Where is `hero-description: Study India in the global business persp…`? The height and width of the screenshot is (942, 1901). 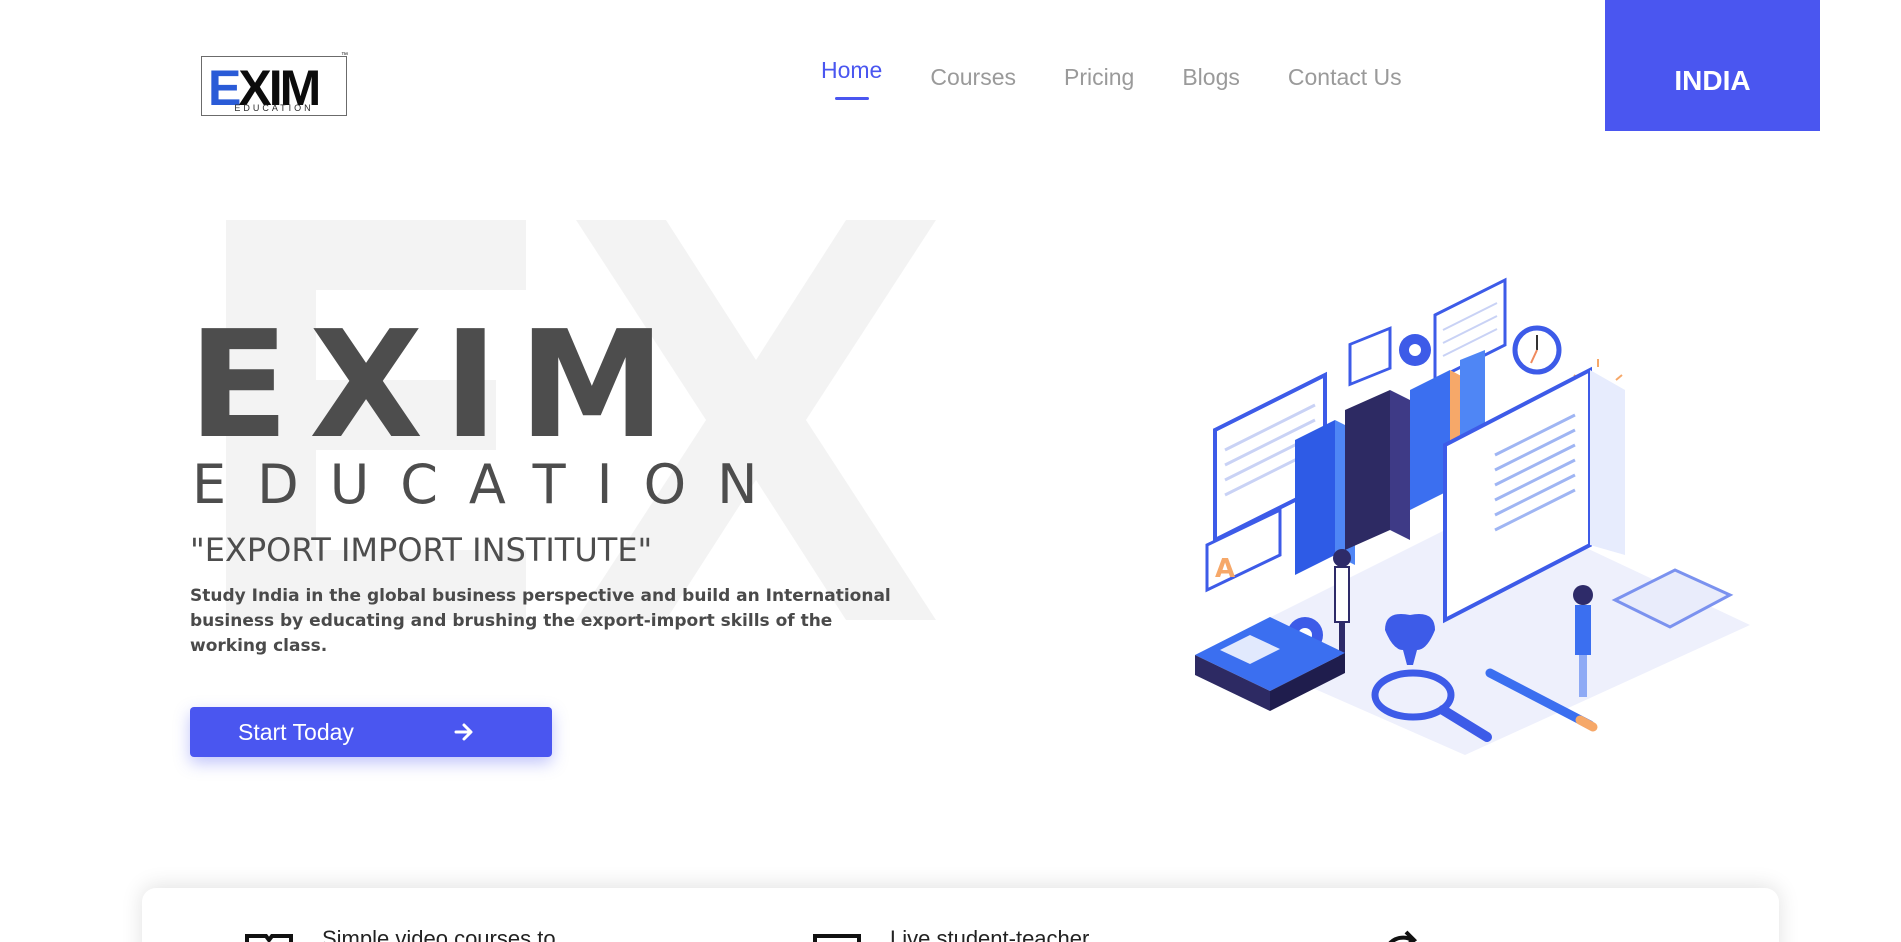 hero-description: Study India in the global business persp… is located at coordinates (540, 621).